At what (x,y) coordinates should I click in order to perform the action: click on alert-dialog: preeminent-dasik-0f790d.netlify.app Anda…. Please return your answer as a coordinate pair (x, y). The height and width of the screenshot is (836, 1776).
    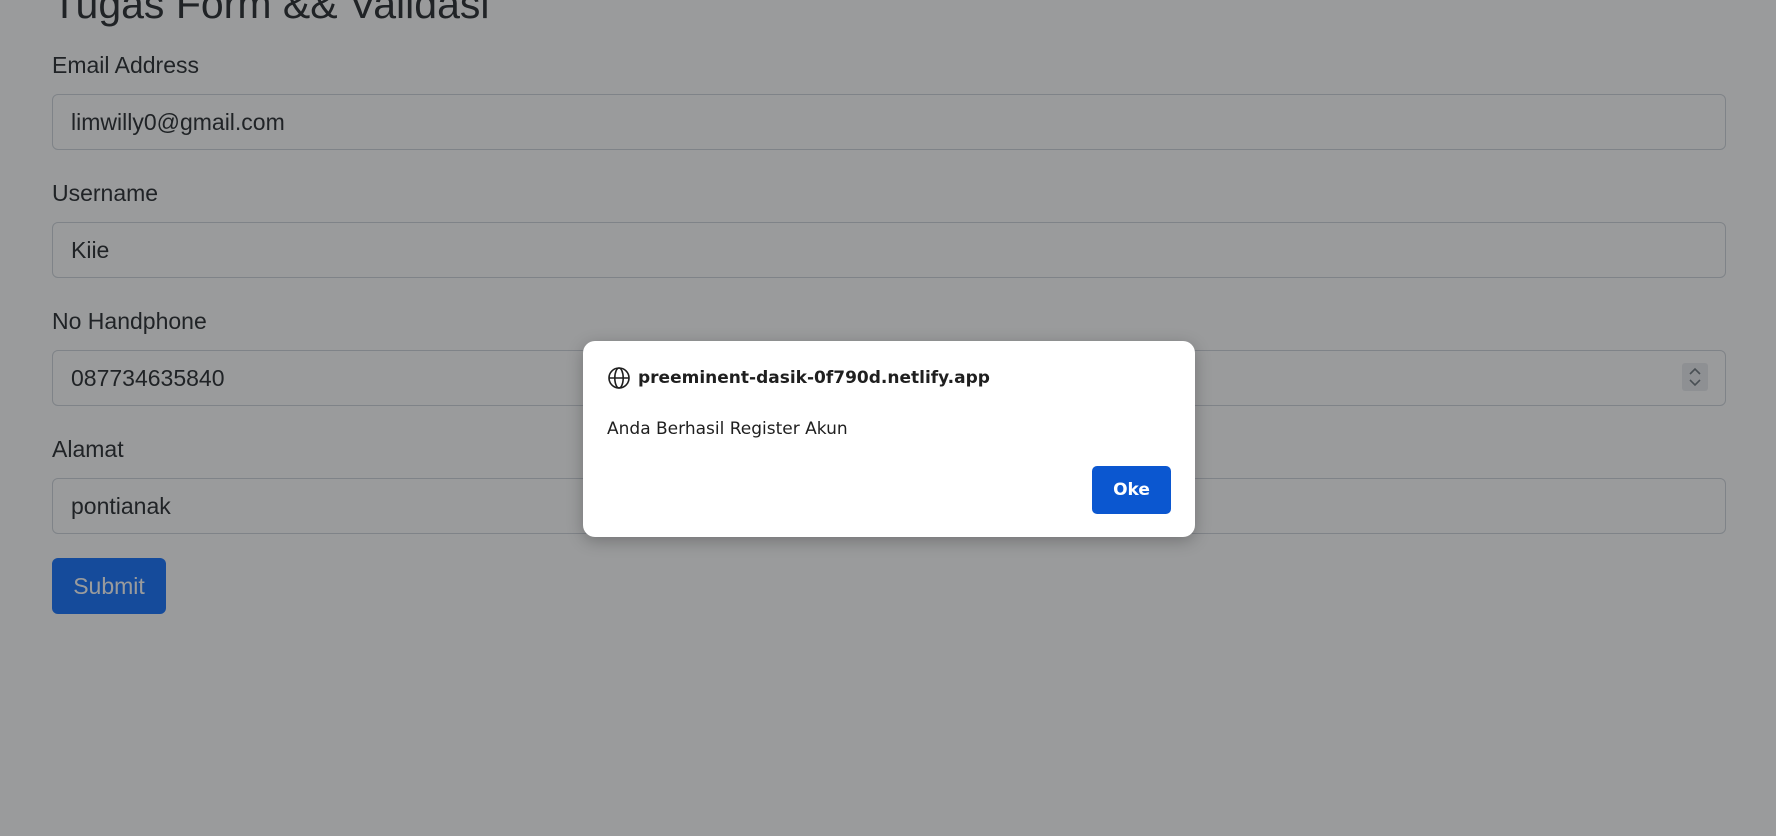
    Looking at the image, I should click on (889, 439).